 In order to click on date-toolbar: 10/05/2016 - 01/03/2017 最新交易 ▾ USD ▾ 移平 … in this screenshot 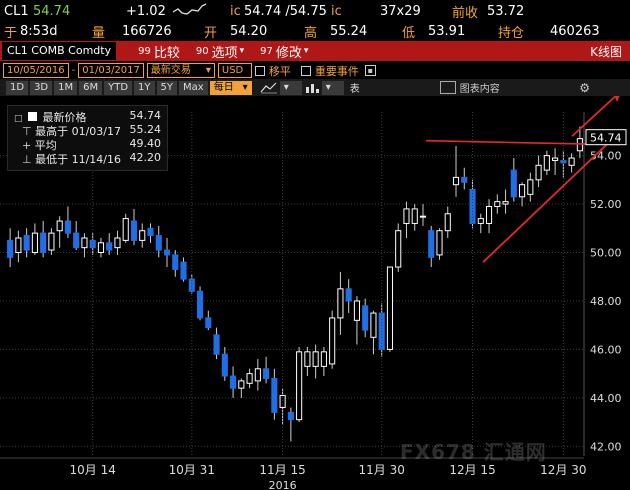, I will do `click(315, 70)`.